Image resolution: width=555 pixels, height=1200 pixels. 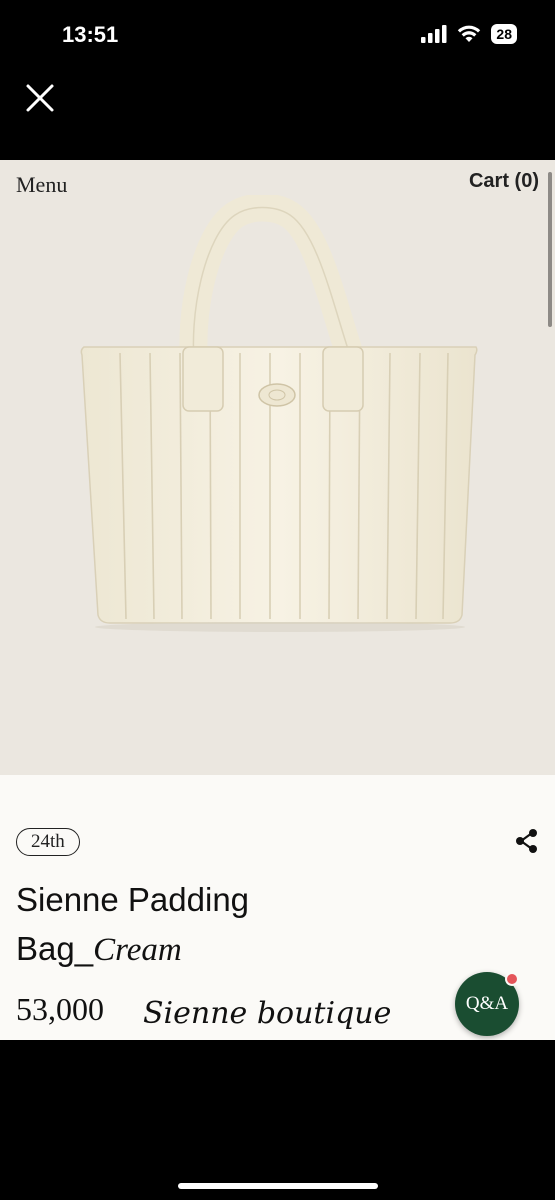 I want to click on home-indicator, so click(x=278, y=1186).